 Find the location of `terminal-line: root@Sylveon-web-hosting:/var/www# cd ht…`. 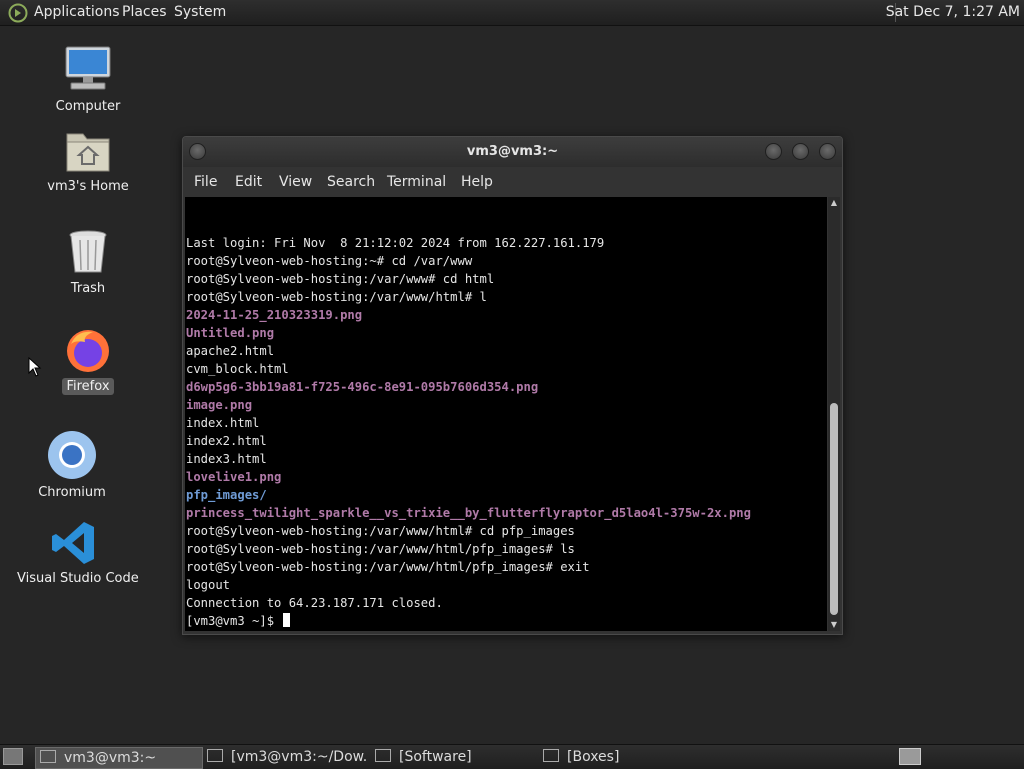

terminal-line: root@Sylveon-web-hosting:/var/www# cd ht… is located at coordinates (340, 279).